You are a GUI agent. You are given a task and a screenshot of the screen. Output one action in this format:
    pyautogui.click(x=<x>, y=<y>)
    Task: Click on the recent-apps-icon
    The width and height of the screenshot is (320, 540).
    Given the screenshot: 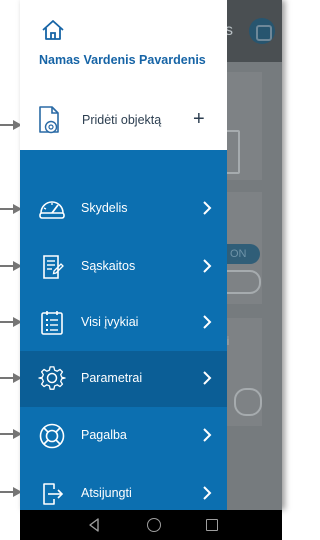 What is the action you would take?
    pyautogui.click(x=212, y=525)
    